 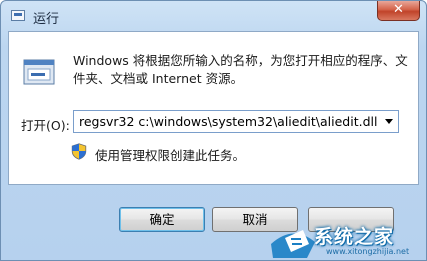 What do you see at coordinates (368, 251) in the screenshot?
I see `watermark-url: www.xitongzhijia.net` at bounding box center [368, 251].